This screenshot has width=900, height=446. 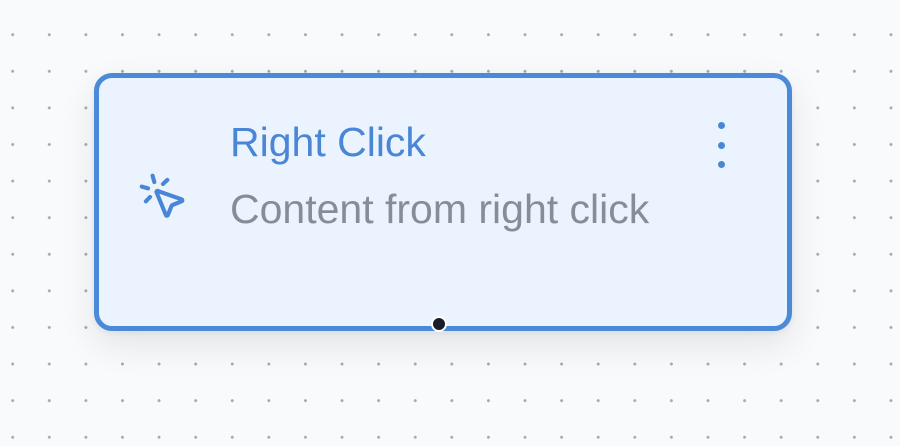 What do you see at coordinates (328, 142) in the screenshot?
I see `node-title: Right Click` at bounding box center [328, 142].